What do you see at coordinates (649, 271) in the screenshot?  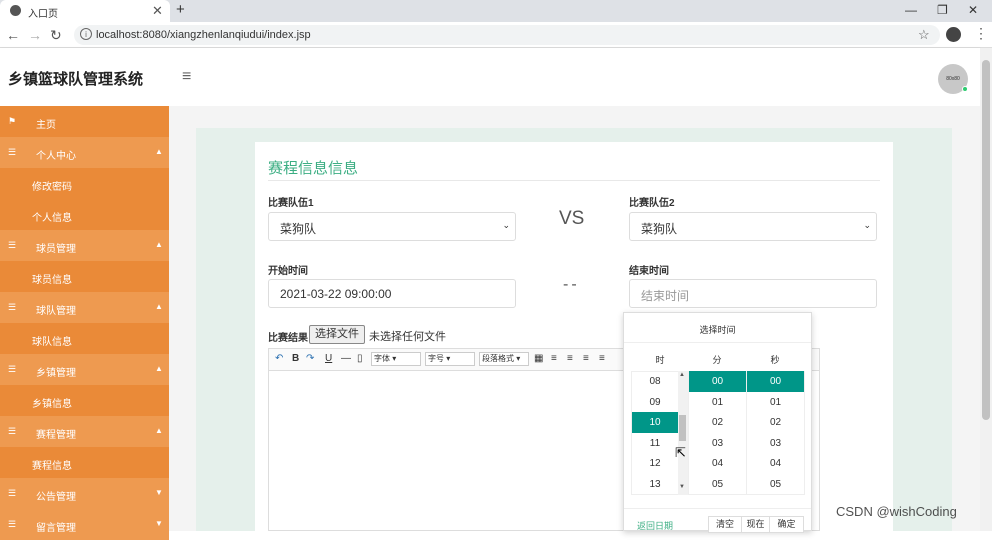 I see `end-time-label: 结束时间` at bounding box center [649, 271].